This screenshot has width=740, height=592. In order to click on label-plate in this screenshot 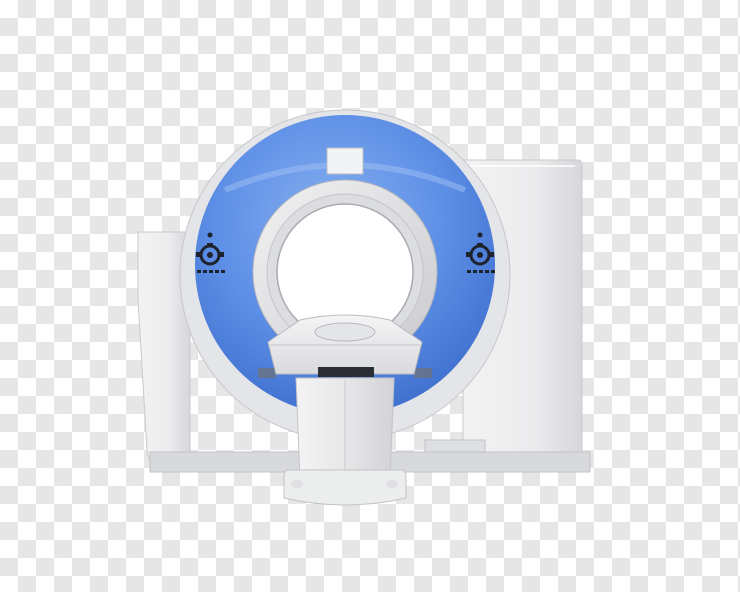, I will do `click(345, 161)`.